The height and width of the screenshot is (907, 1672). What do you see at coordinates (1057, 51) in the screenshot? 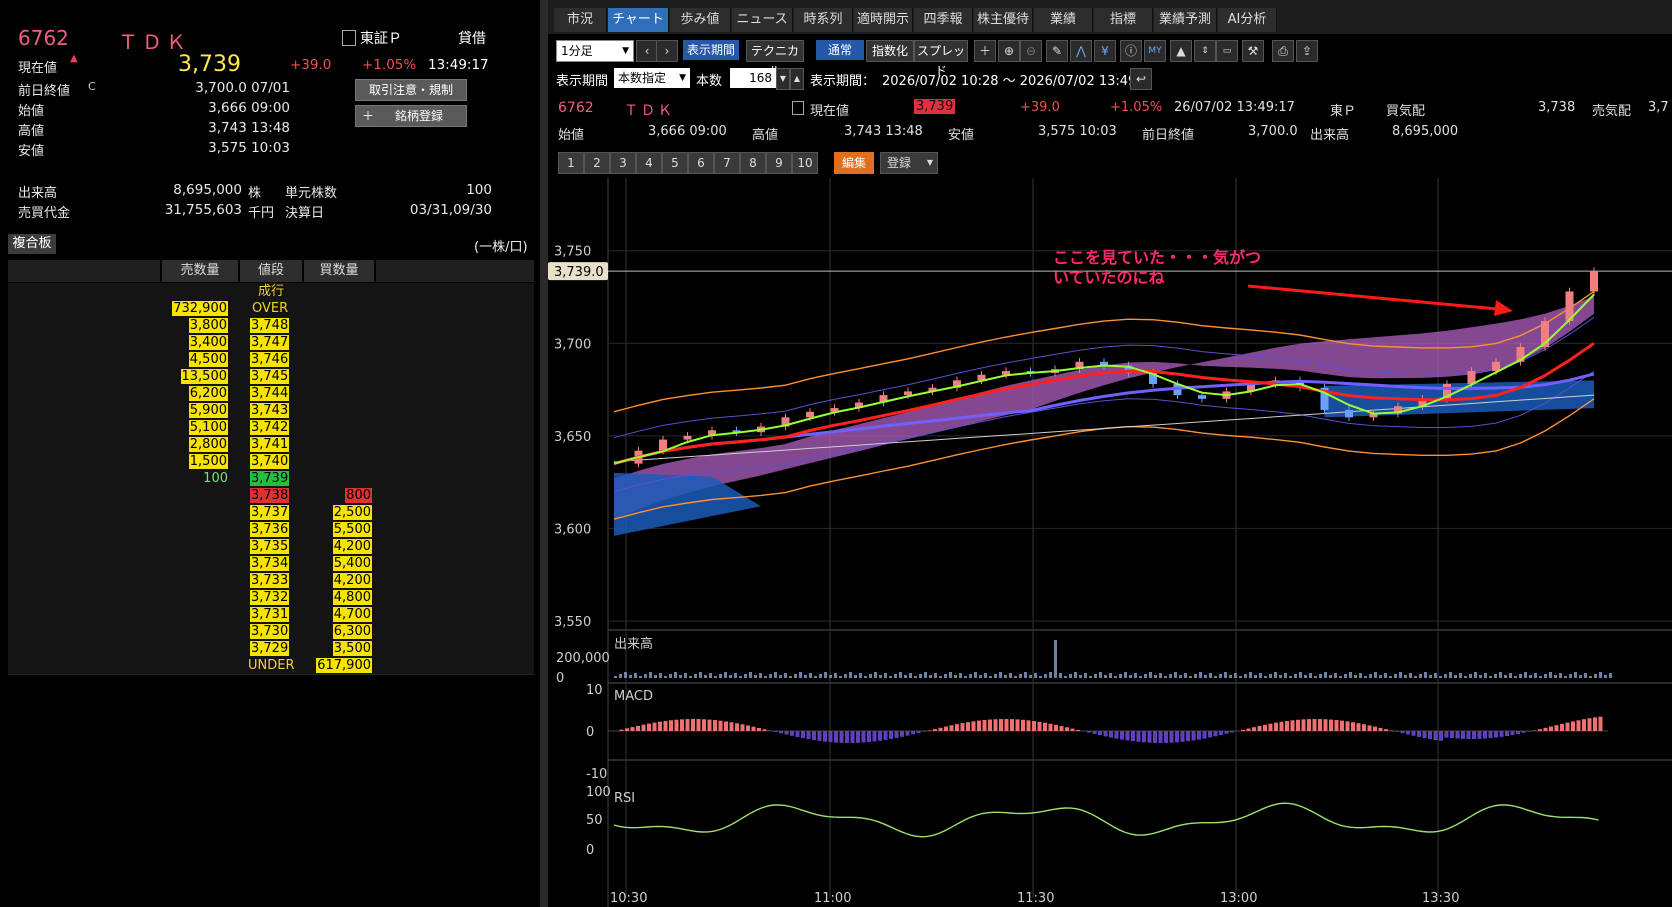
I see `pencil-icon: ✎` at bounding box center [1057, 51].